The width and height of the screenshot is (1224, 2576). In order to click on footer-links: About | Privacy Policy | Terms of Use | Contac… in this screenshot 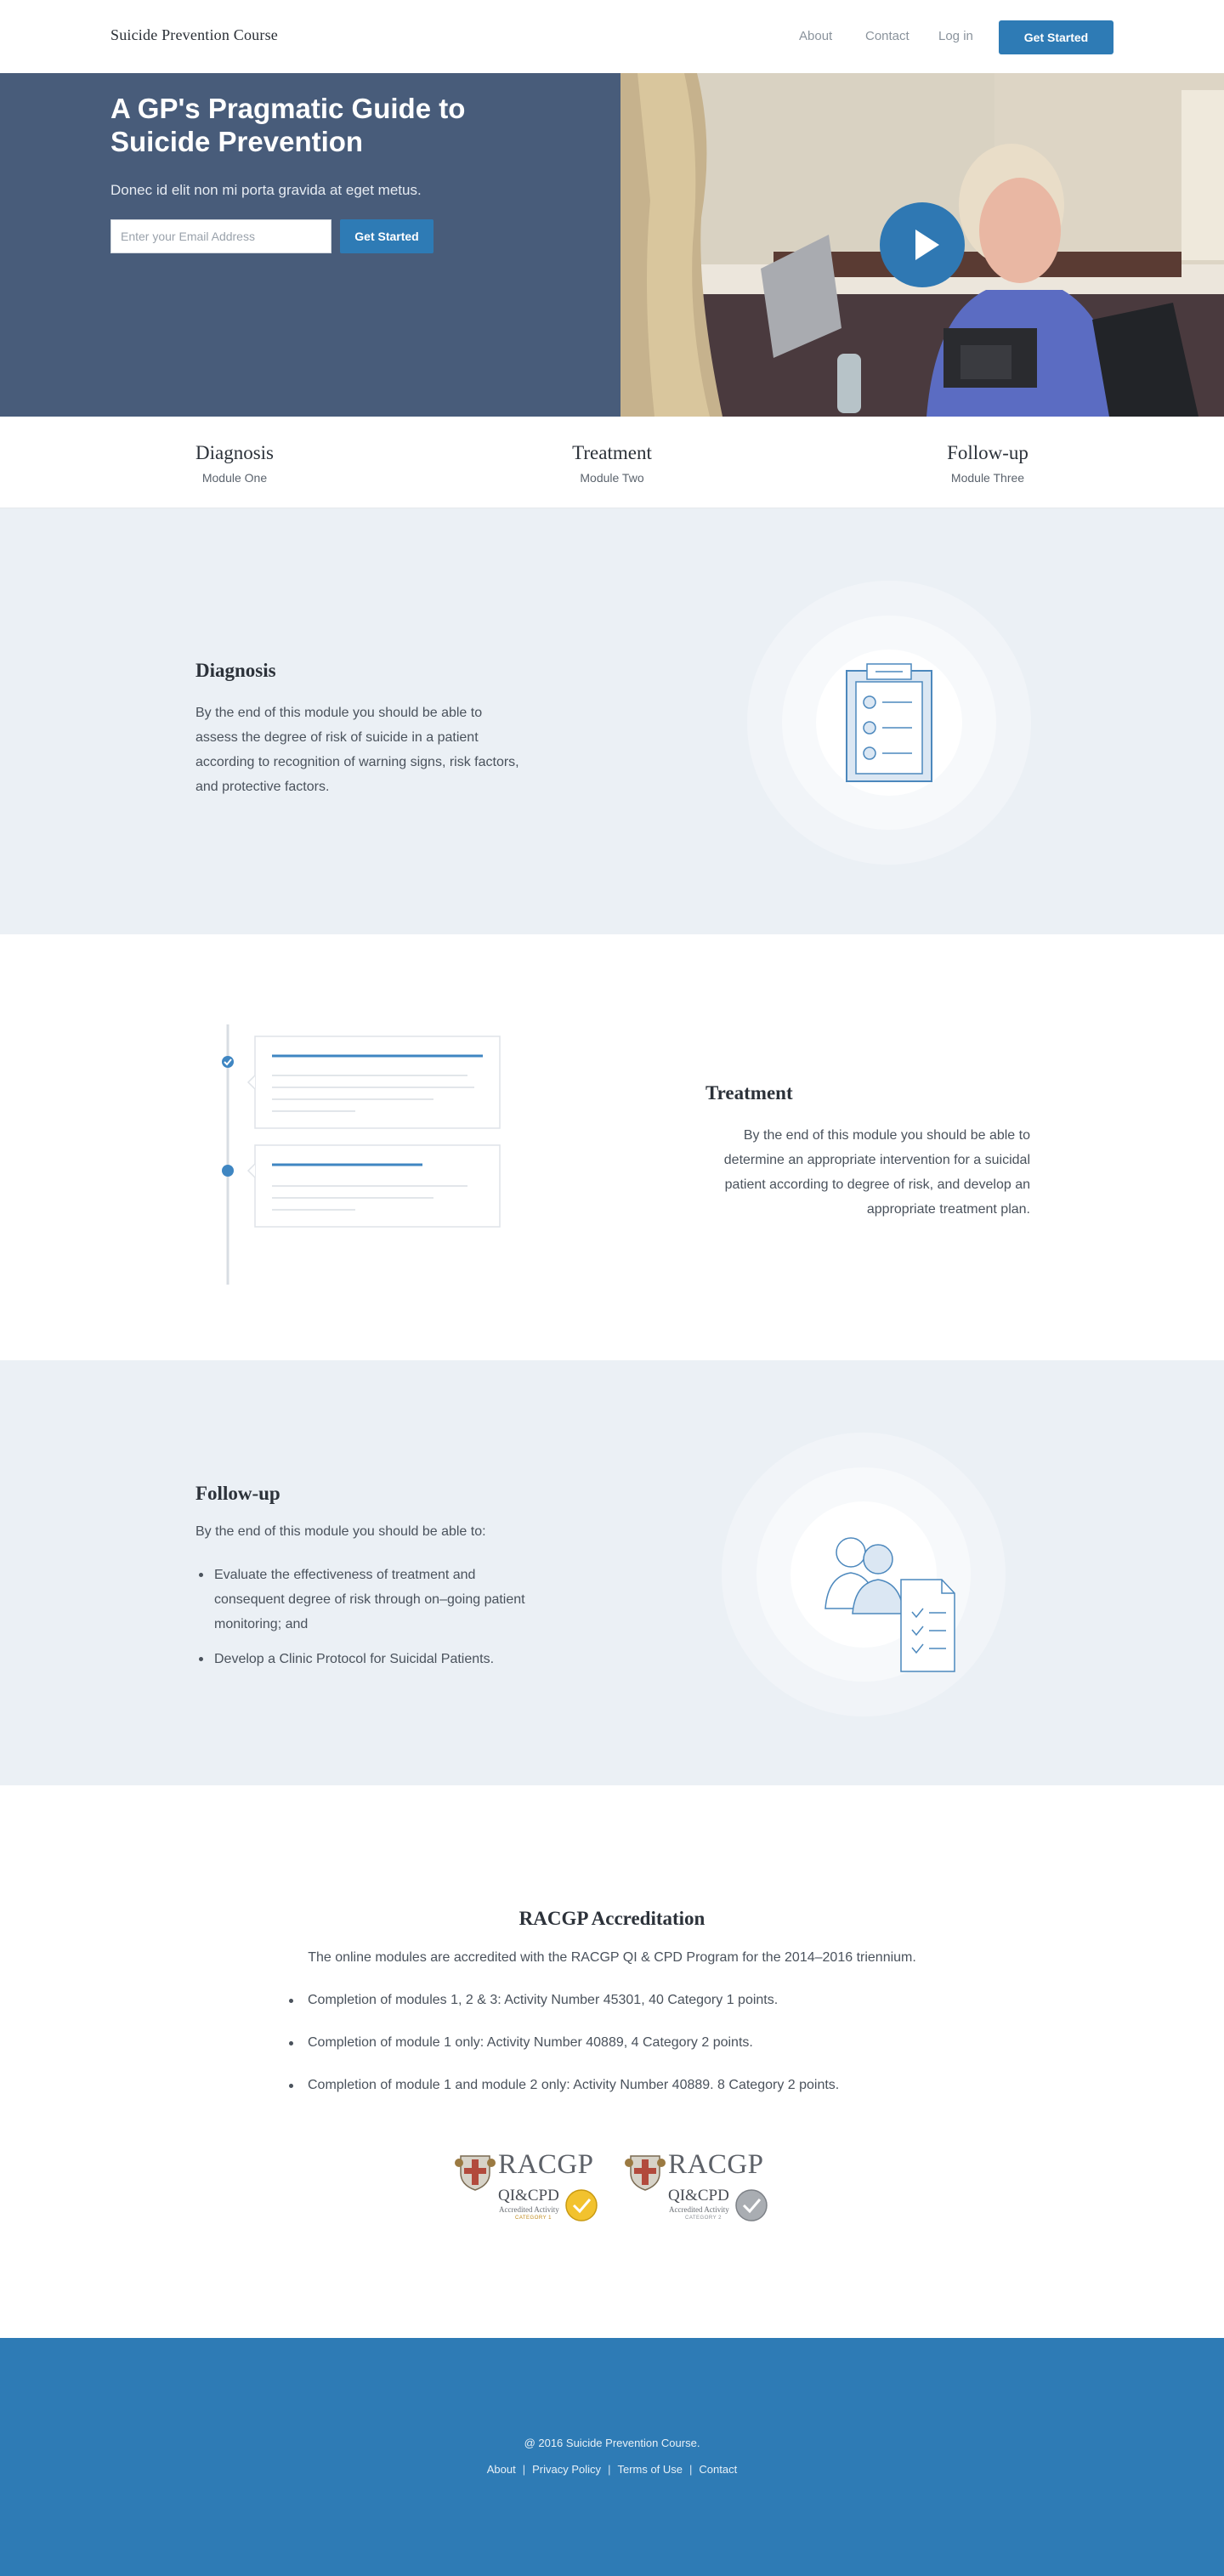, I will do `click(612, 2469)`.